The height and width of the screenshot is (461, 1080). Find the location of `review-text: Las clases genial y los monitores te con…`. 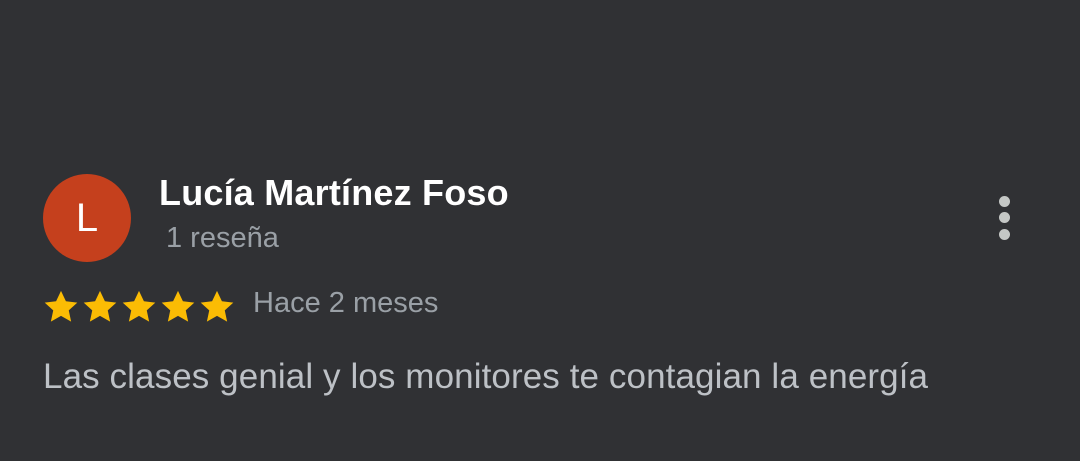

review-text: Las clases genial y los monitores te con… is located at coordinates (486, 376).